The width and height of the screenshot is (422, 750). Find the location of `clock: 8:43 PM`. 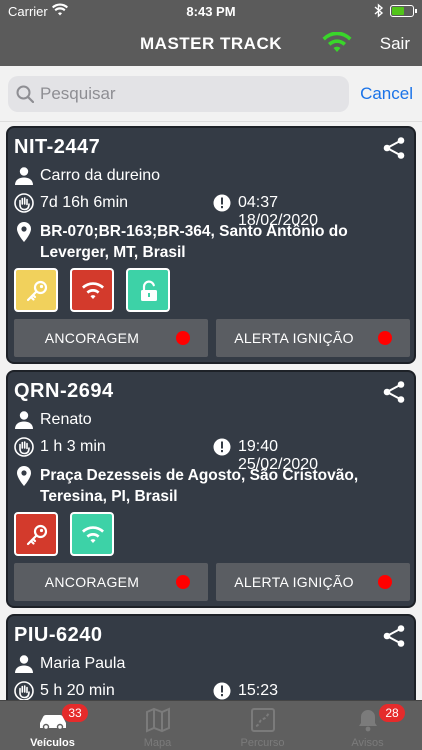

clock: 8:43 PM is located at coordinates (211, 11).